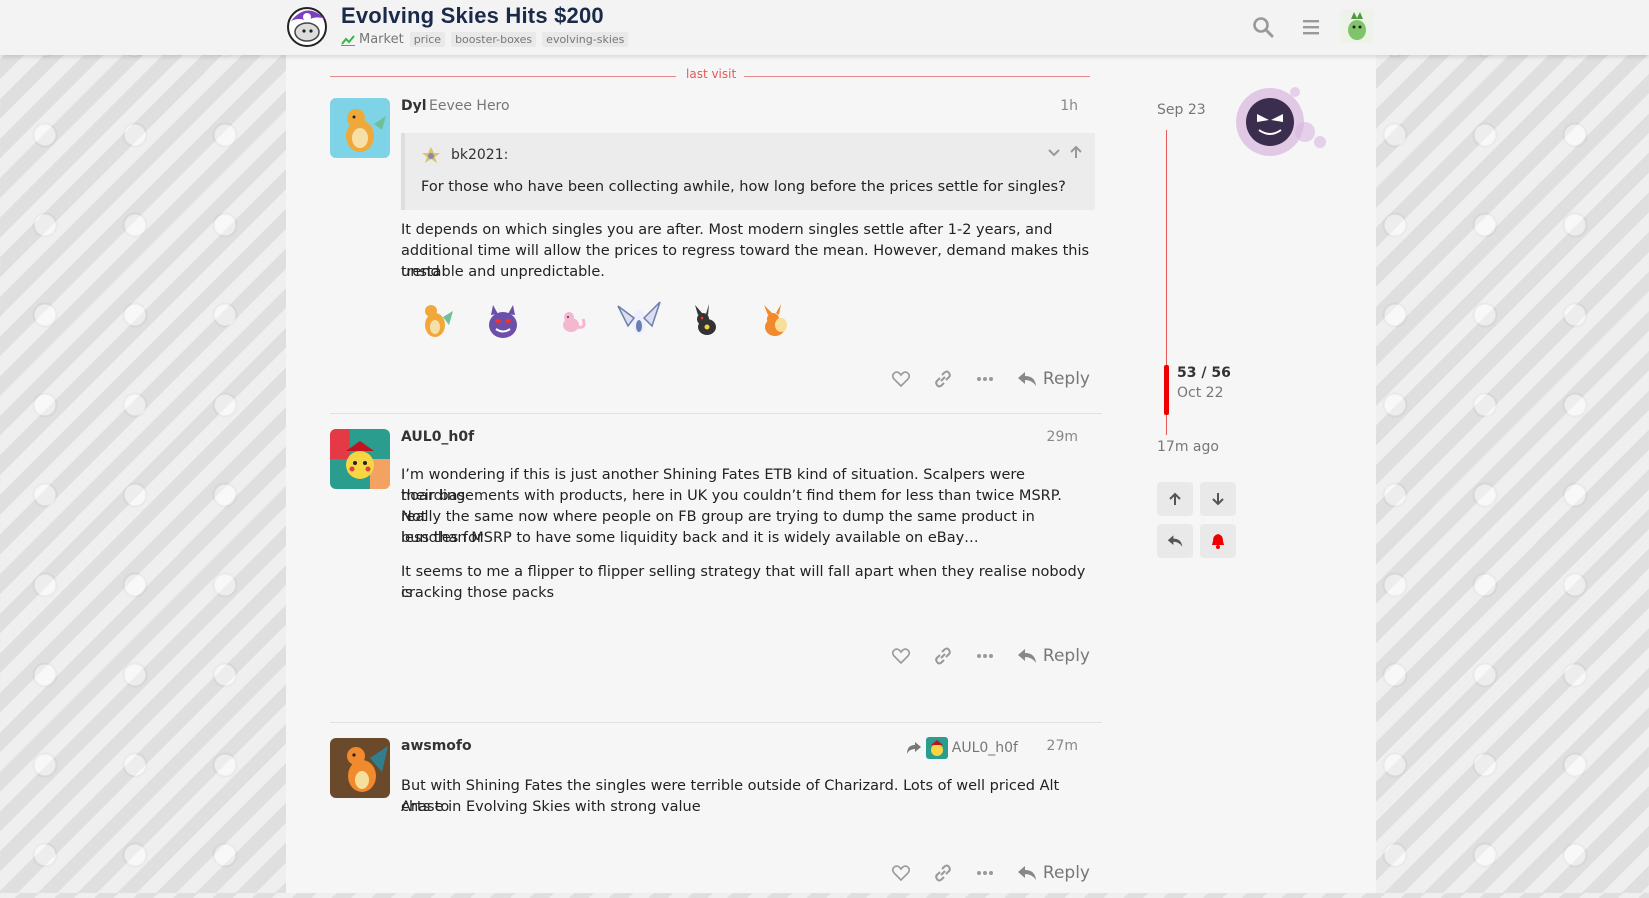 This screenshot has height=898, width=1649. Describe the element at coordinates (1054, 153) in the screenshot. I see `chevron-down-icon` at that location.